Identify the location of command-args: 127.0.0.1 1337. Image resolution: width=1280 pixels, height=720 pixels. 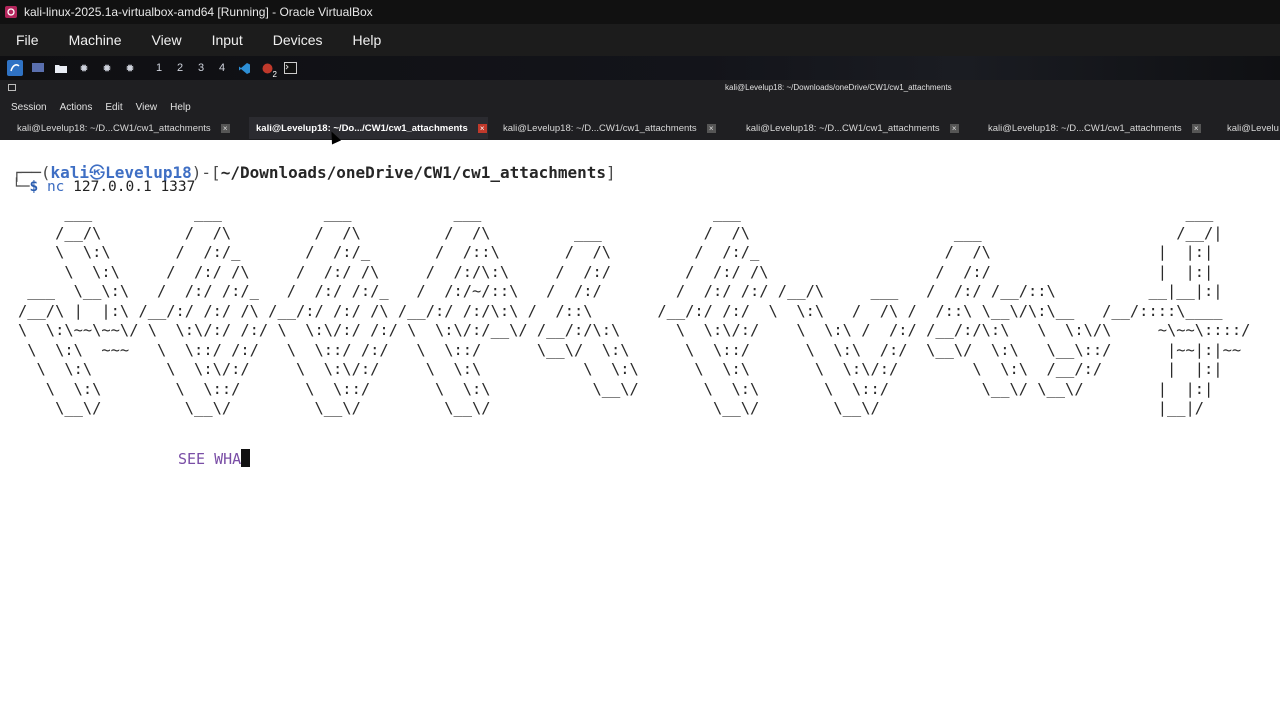
(134, 187).